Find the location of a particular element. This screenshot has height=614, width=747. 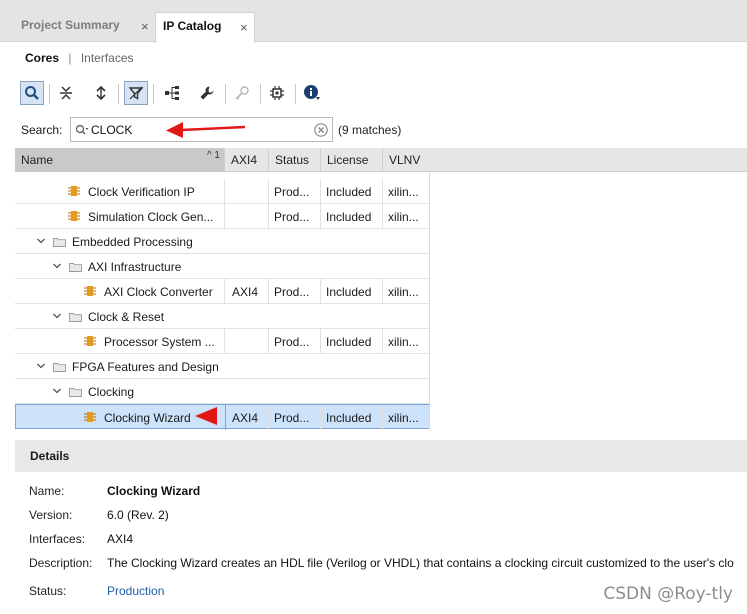

ip-properties-button is located at coordinates (277, 93).